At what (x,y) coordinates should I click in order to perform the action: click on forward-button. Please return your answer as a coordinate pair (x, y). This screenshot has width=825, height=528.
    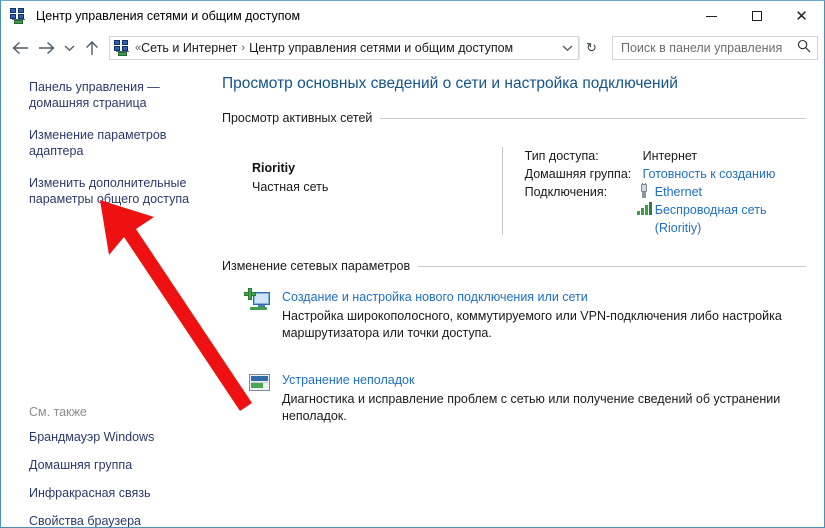
    Looking at the image, I should click on (46, 48).